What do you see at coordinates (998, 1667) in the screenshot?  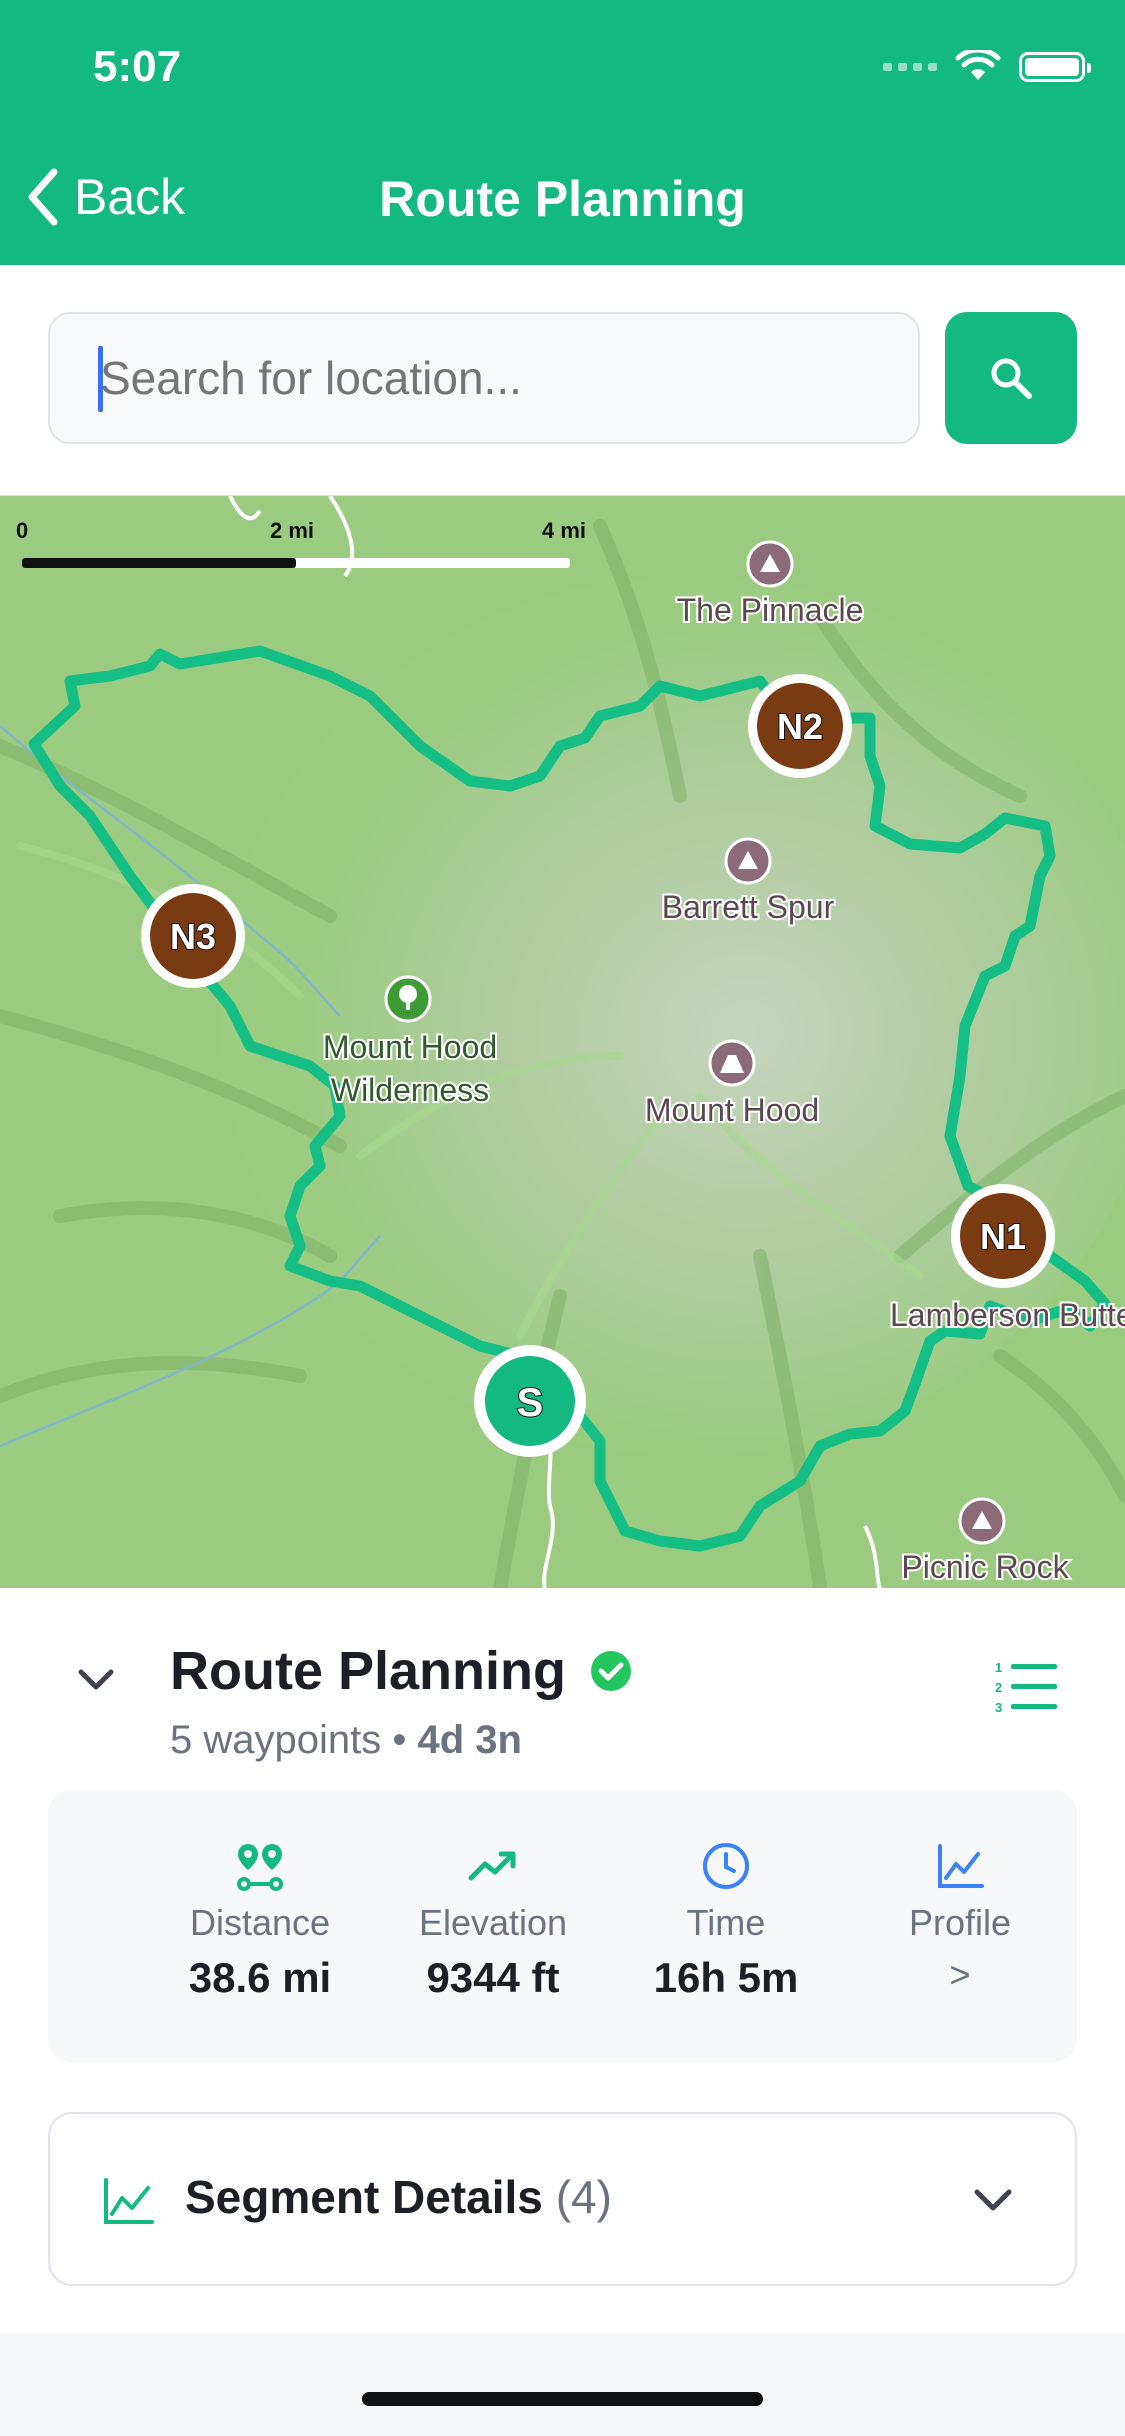 I see `svg-text: 1` at bounding box center [998, 1667].